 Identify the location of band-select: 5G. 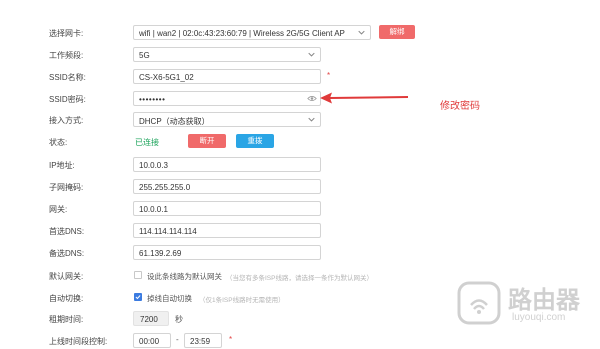
(227, 54).